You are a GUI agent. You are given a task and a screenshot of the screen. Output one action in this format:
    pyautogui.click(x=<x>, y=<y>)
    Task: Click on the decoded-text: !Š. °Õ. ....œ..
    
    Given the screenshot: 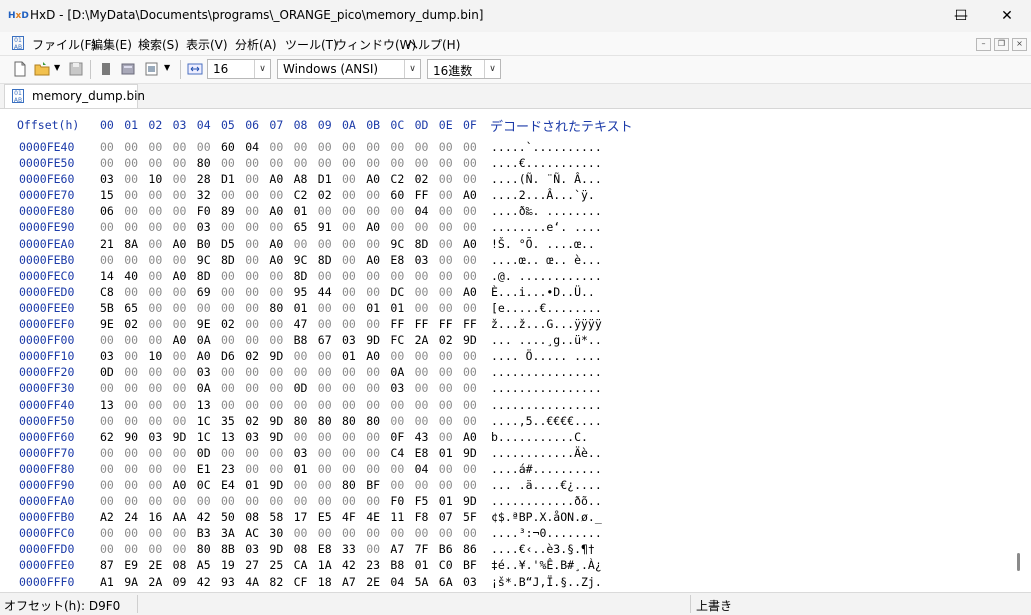 What is the action you would take?
    pyautogui.click(x=546, y=244)
    